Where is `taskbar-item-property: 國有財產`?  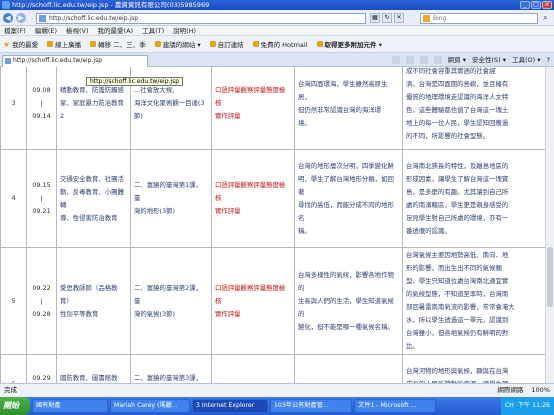
taskbar-item-property: 國有財產 is located at coordinates (70, 406).